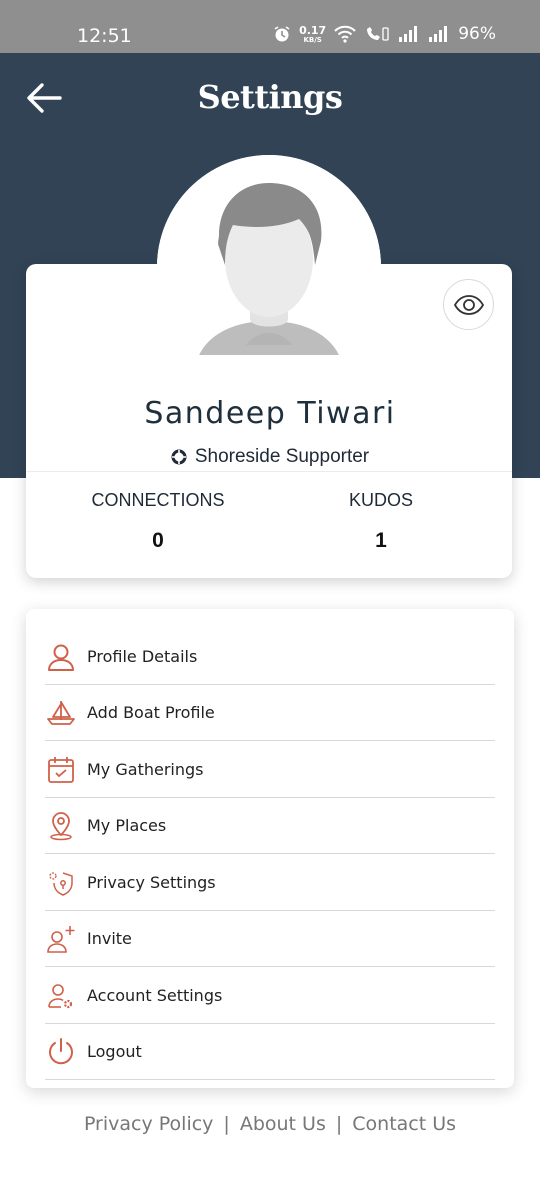 The width and height of the screenshot is (540, 1200). Describe the element at coordinates (179, 457) in the screenshot. I see `life-ring-icon` at that location.